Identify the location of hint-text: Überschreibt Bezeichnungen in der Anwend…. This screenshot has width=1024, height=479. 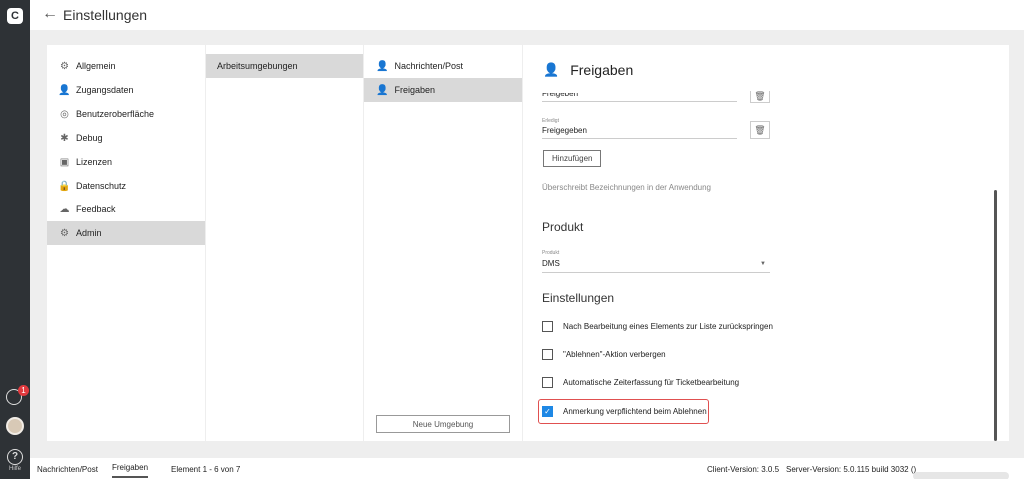
(627, 187).